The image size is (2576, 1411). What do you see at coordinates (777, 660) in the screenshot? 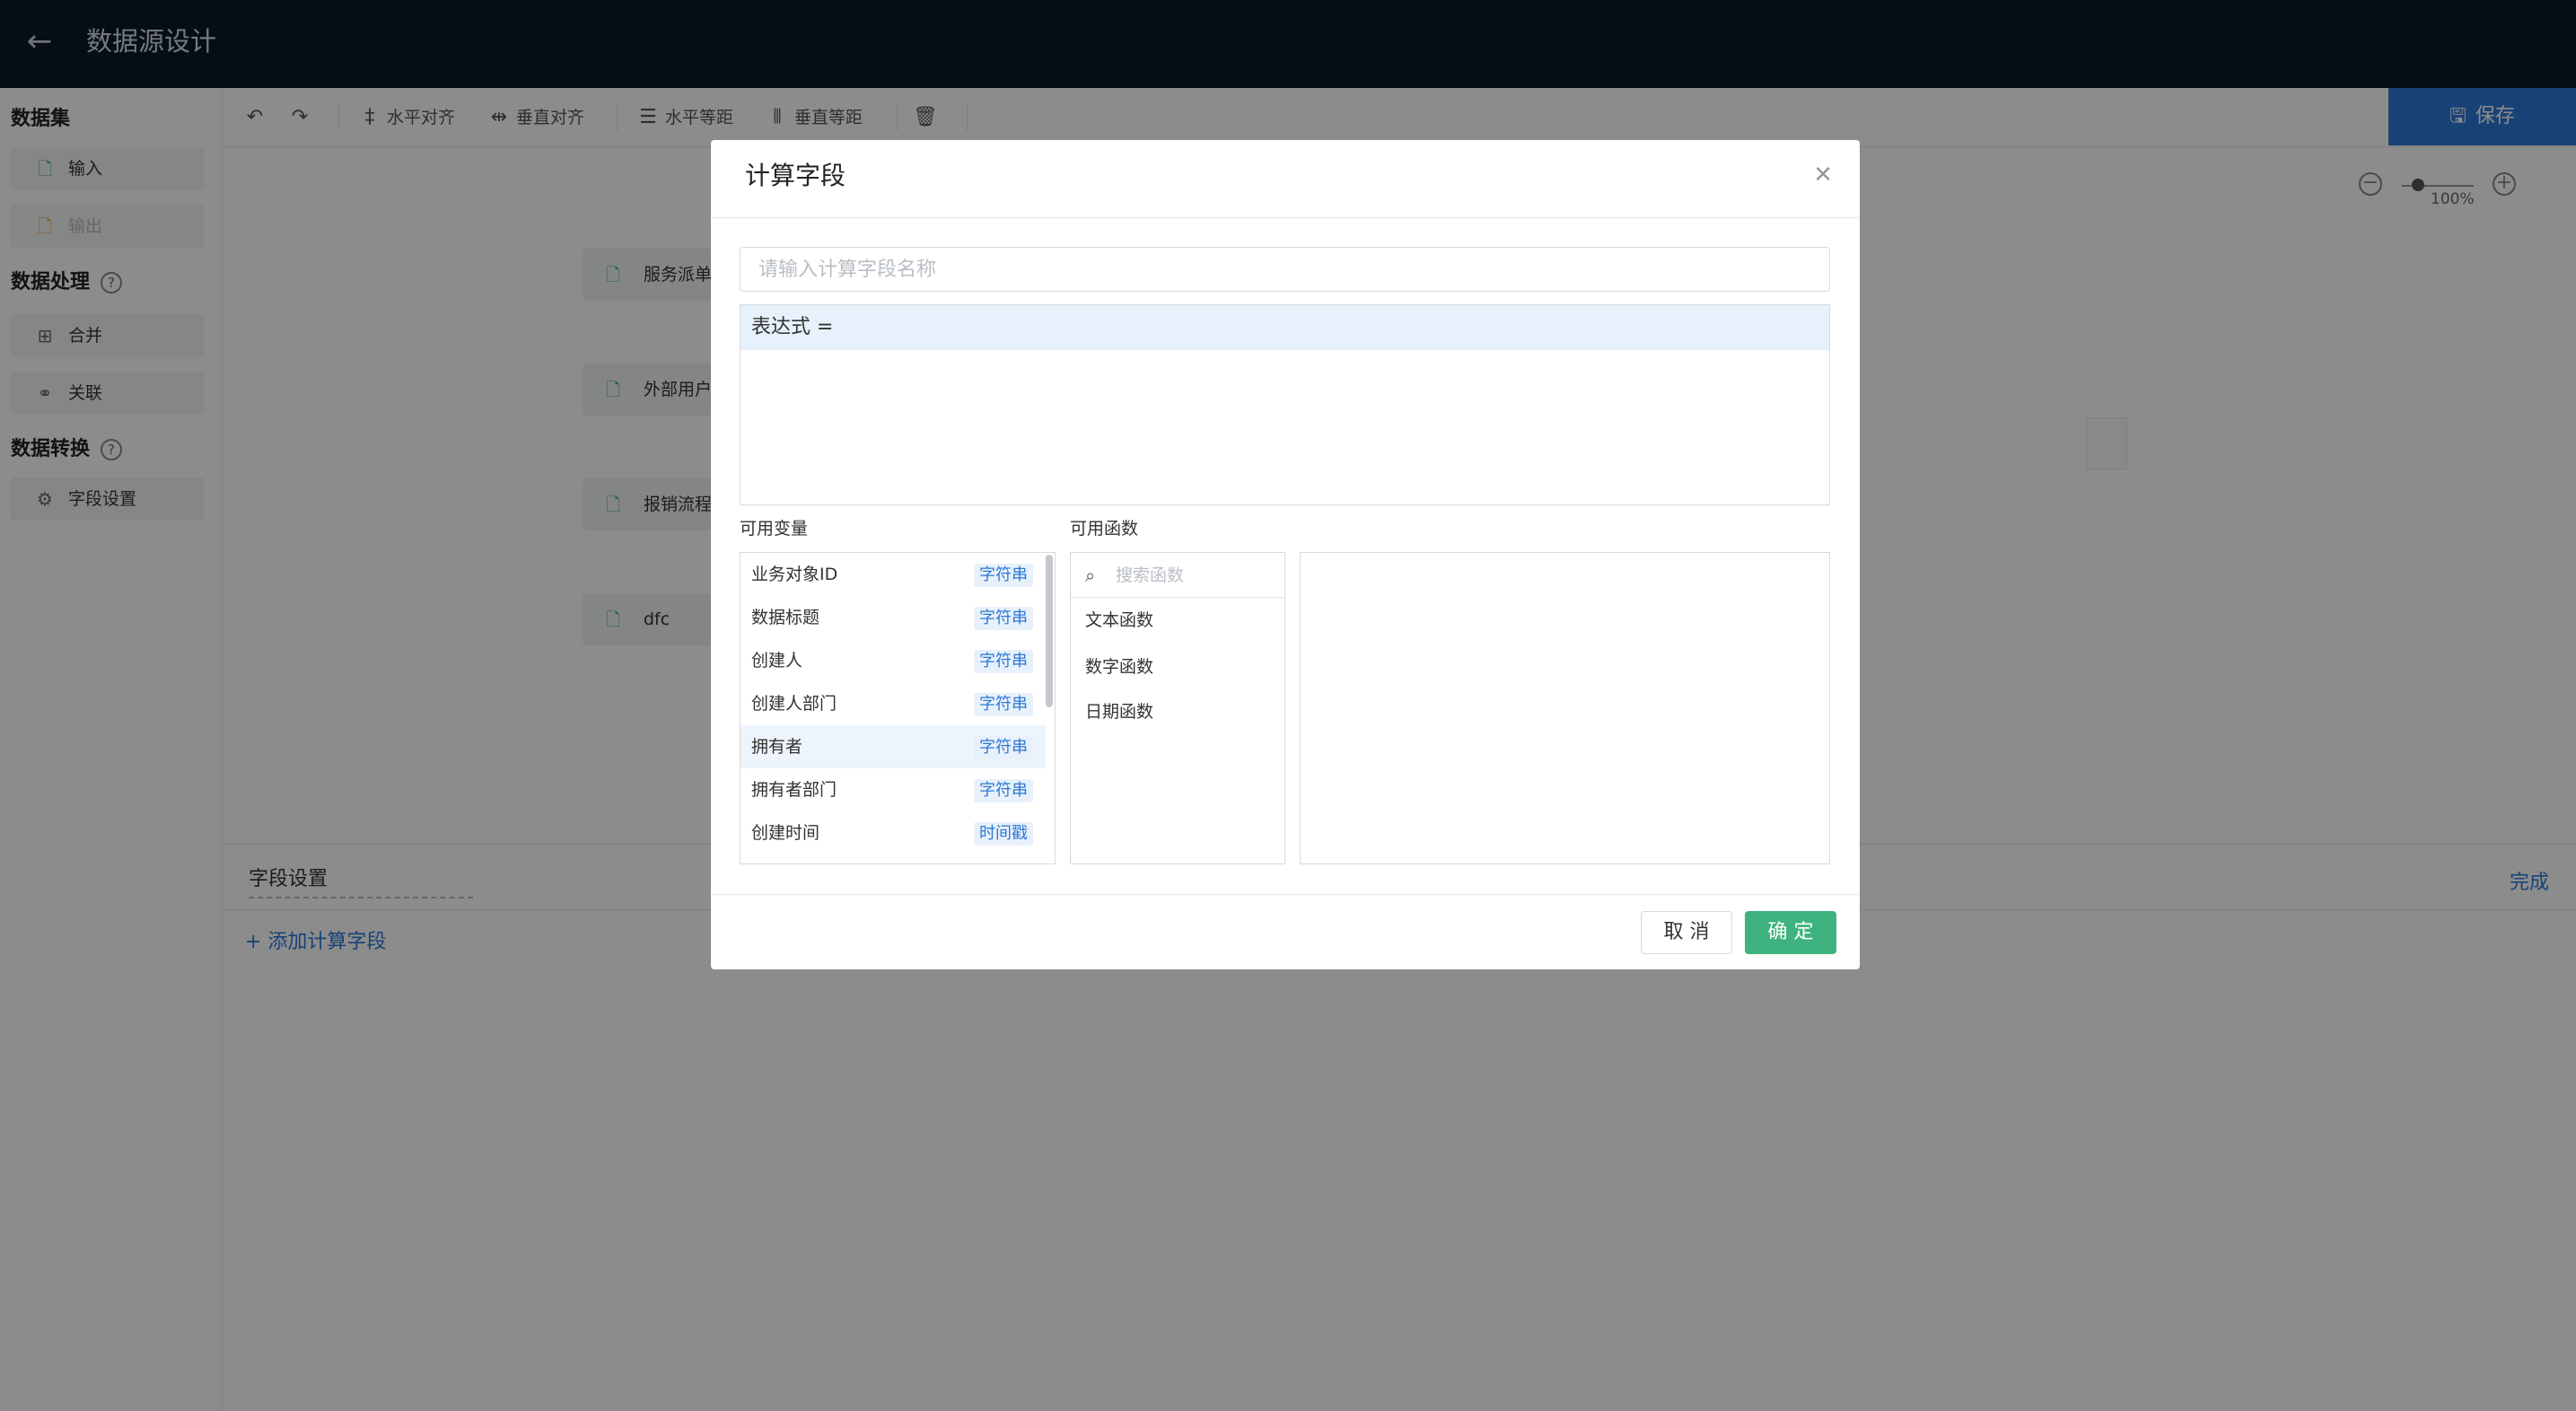
I see `variable-name: 创建人` at bounding box center [777, 660].